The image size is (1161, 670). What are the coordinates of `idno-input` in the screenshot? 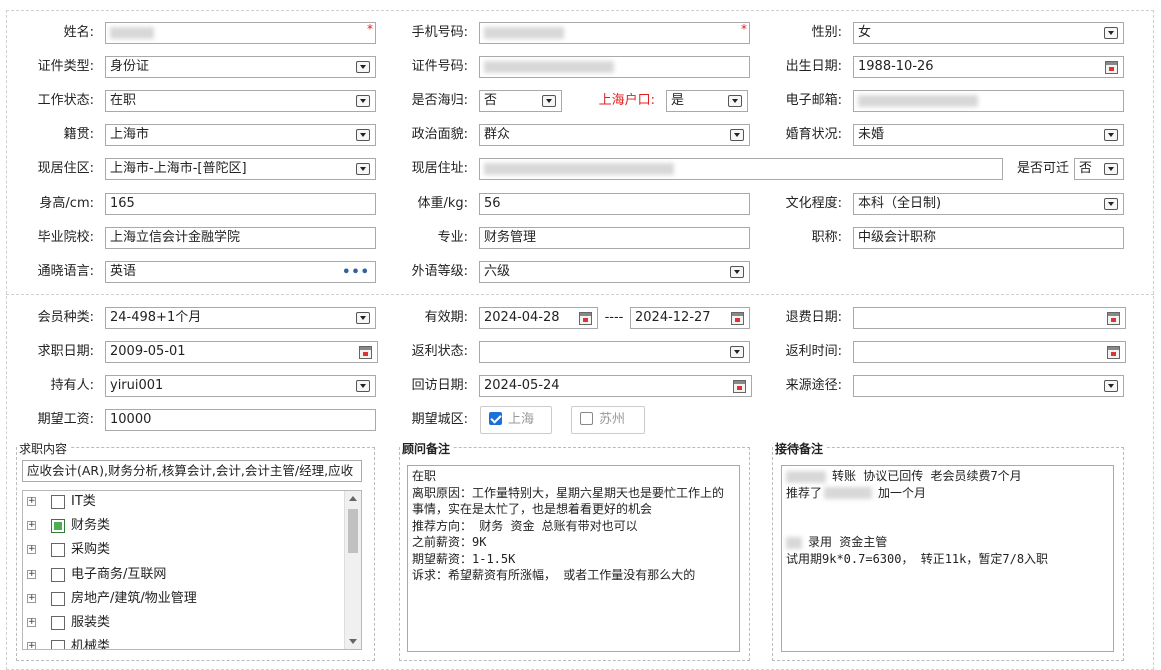 It's located at (614, 67).